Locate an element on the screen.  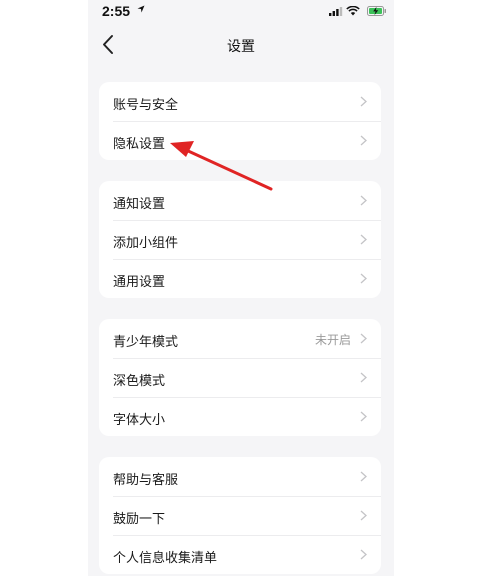
help-support-row: 帮助与客服 is located at coordinates (240, 476).